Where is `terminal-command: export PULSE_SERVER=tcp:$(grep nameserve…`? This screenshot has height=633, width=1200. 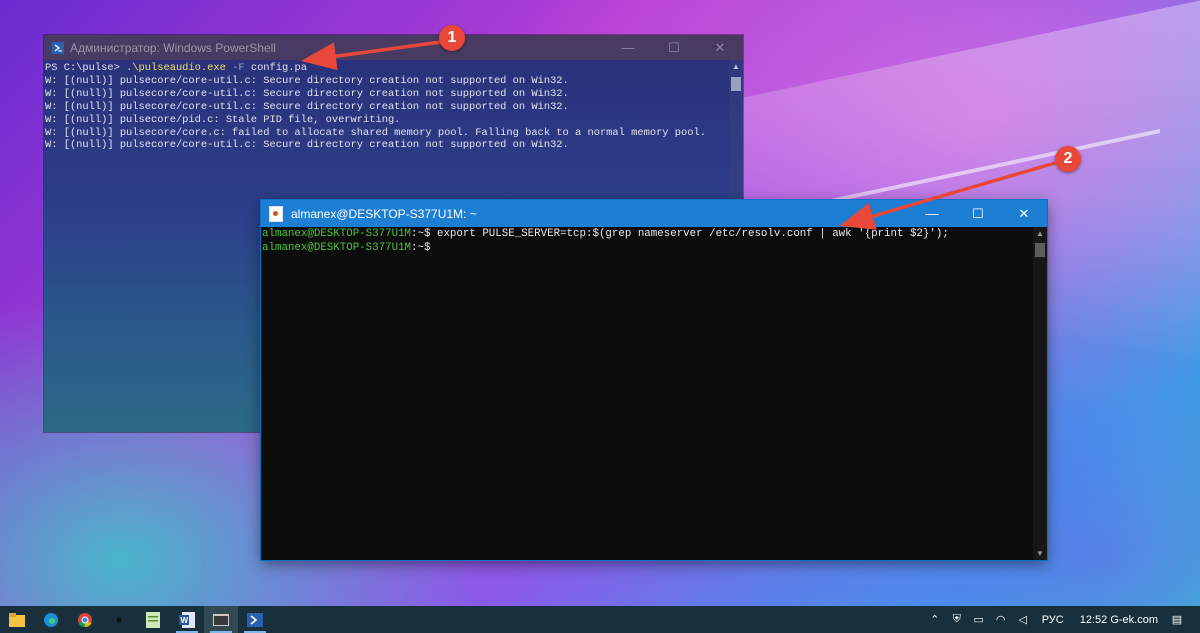 terminal-command: export PULSE_SERVER=tcp:$(grep nameserve… is located at coordinates (689, 234).